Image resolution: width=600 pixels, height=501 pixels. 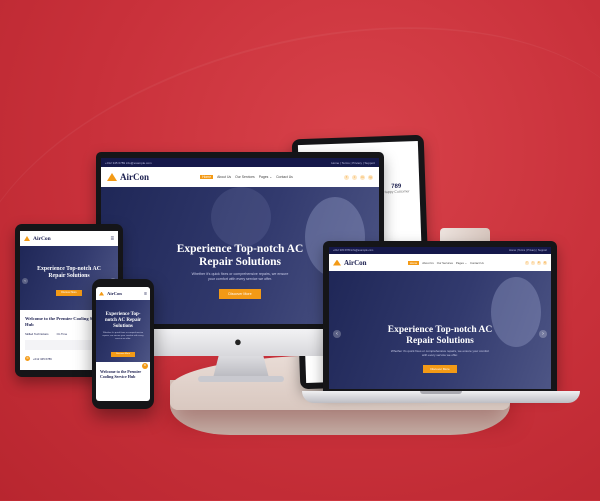 What do you see at coordinates (241, 217) in the screenshot?
I see `ac-unit-shape` at bounding box center [241, 217].